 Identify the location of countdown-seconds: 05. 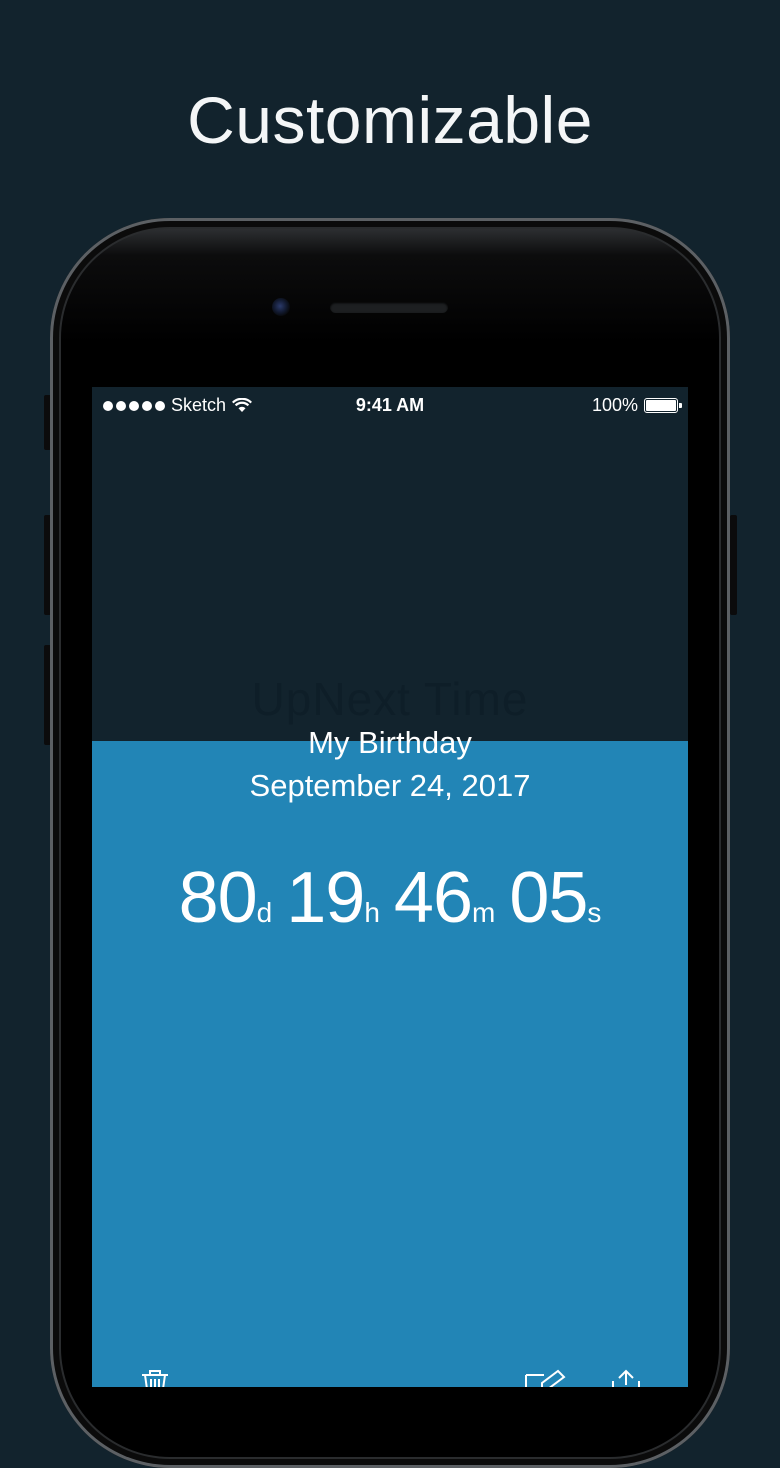
(548, 898).